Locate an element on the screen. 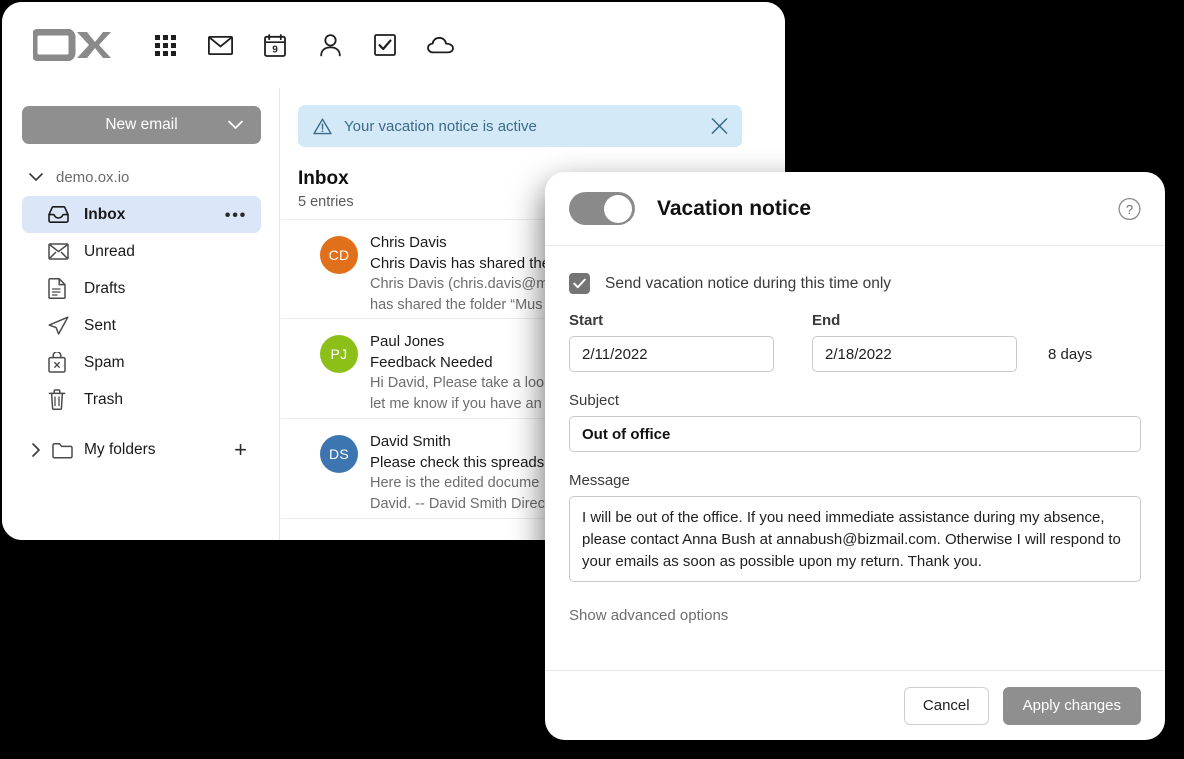 The width and height of the screenshot is (1184, 759). calendar-day-number: 9 is located at coordinates (275, 49).